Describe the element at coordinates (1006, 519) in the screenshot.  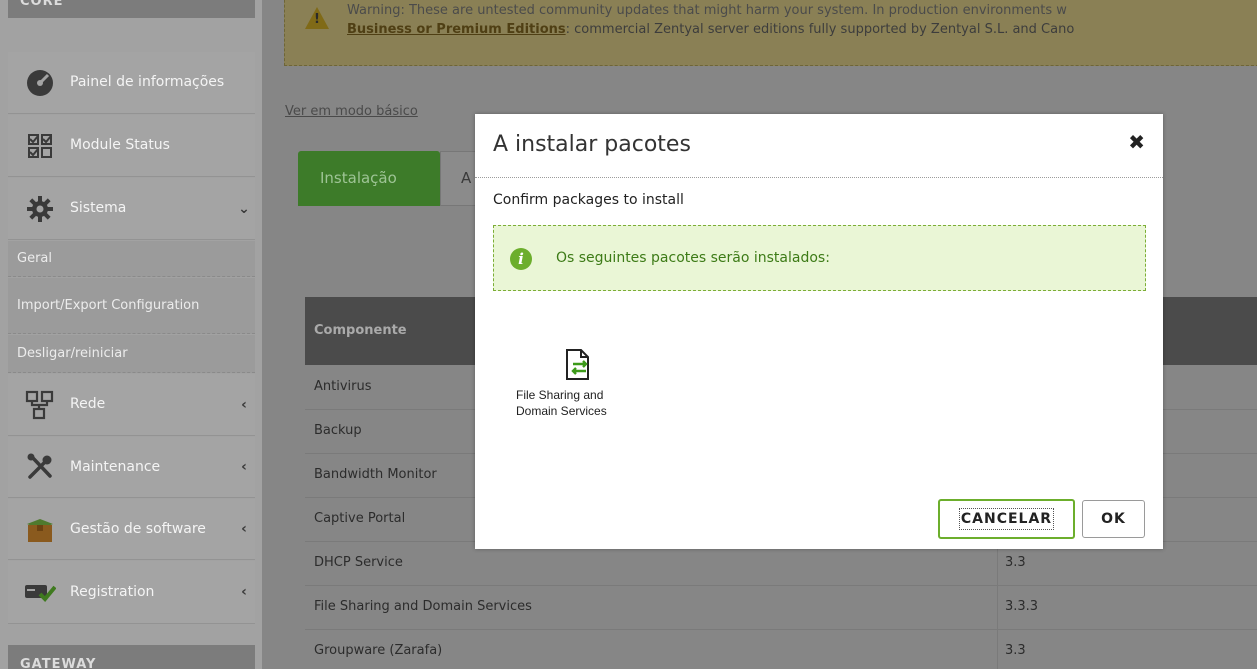
I see `cancel-button: CANCELAR` at that location.